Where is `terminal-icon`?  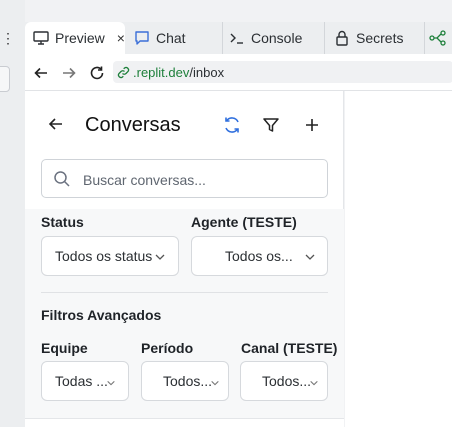 terminal-icon is located at coordinates (237, 38).